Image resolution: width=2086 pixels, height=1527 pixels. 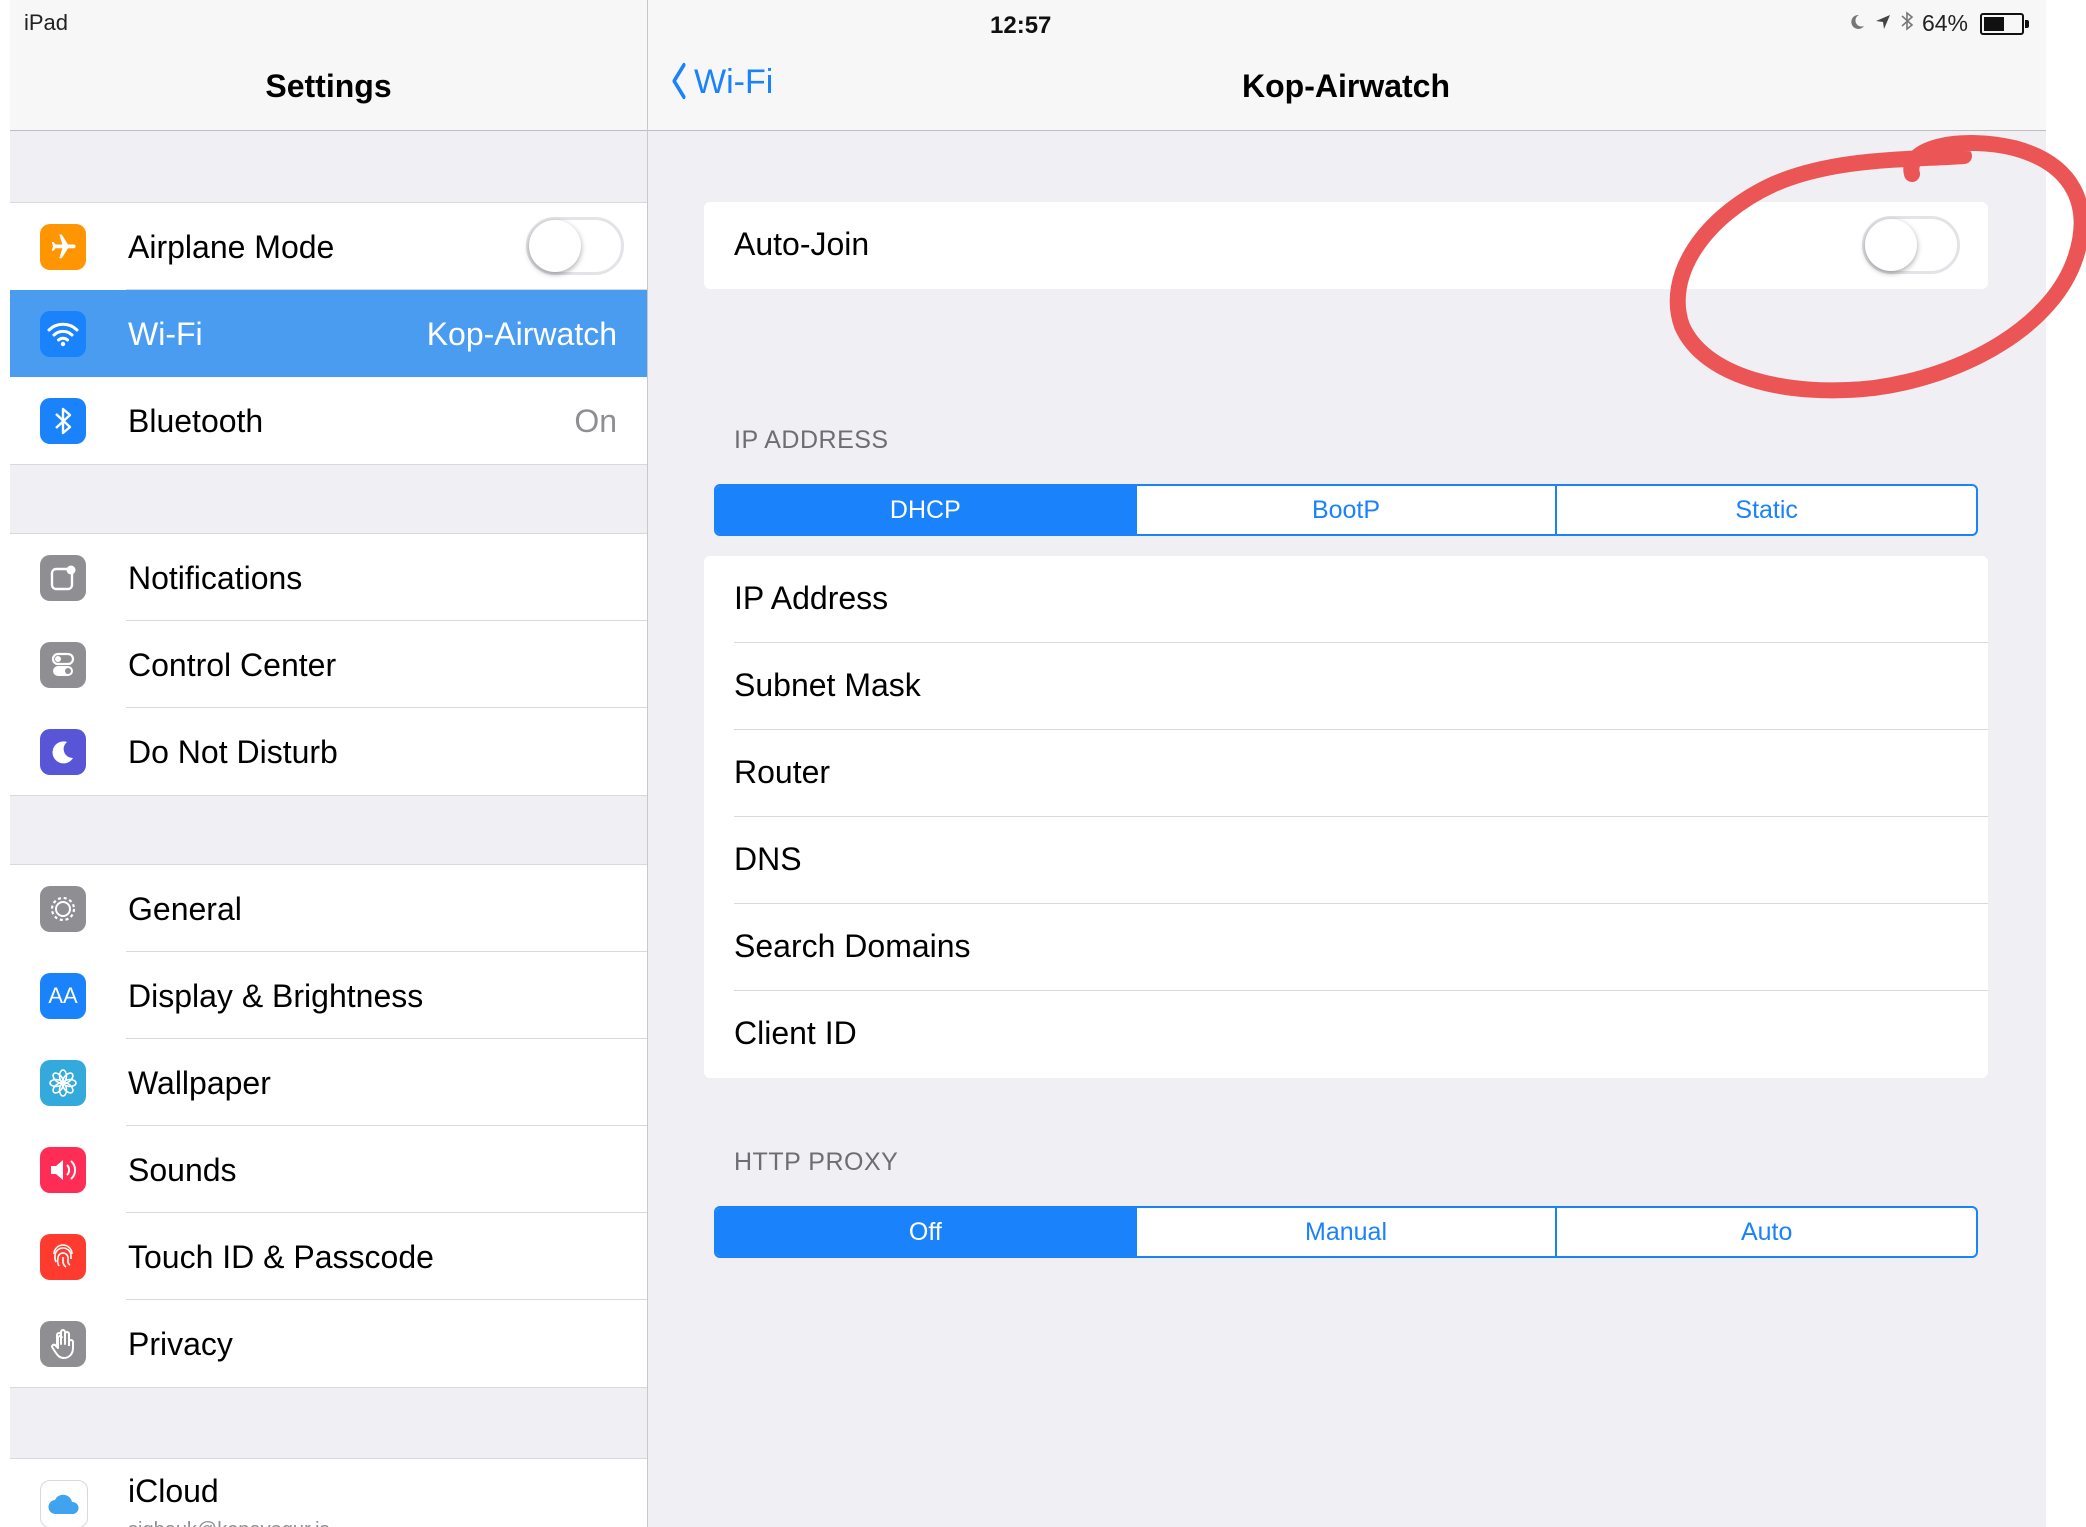 I want to click on sidebar-item-notifications: Notifications, so click(x=328, y=577).